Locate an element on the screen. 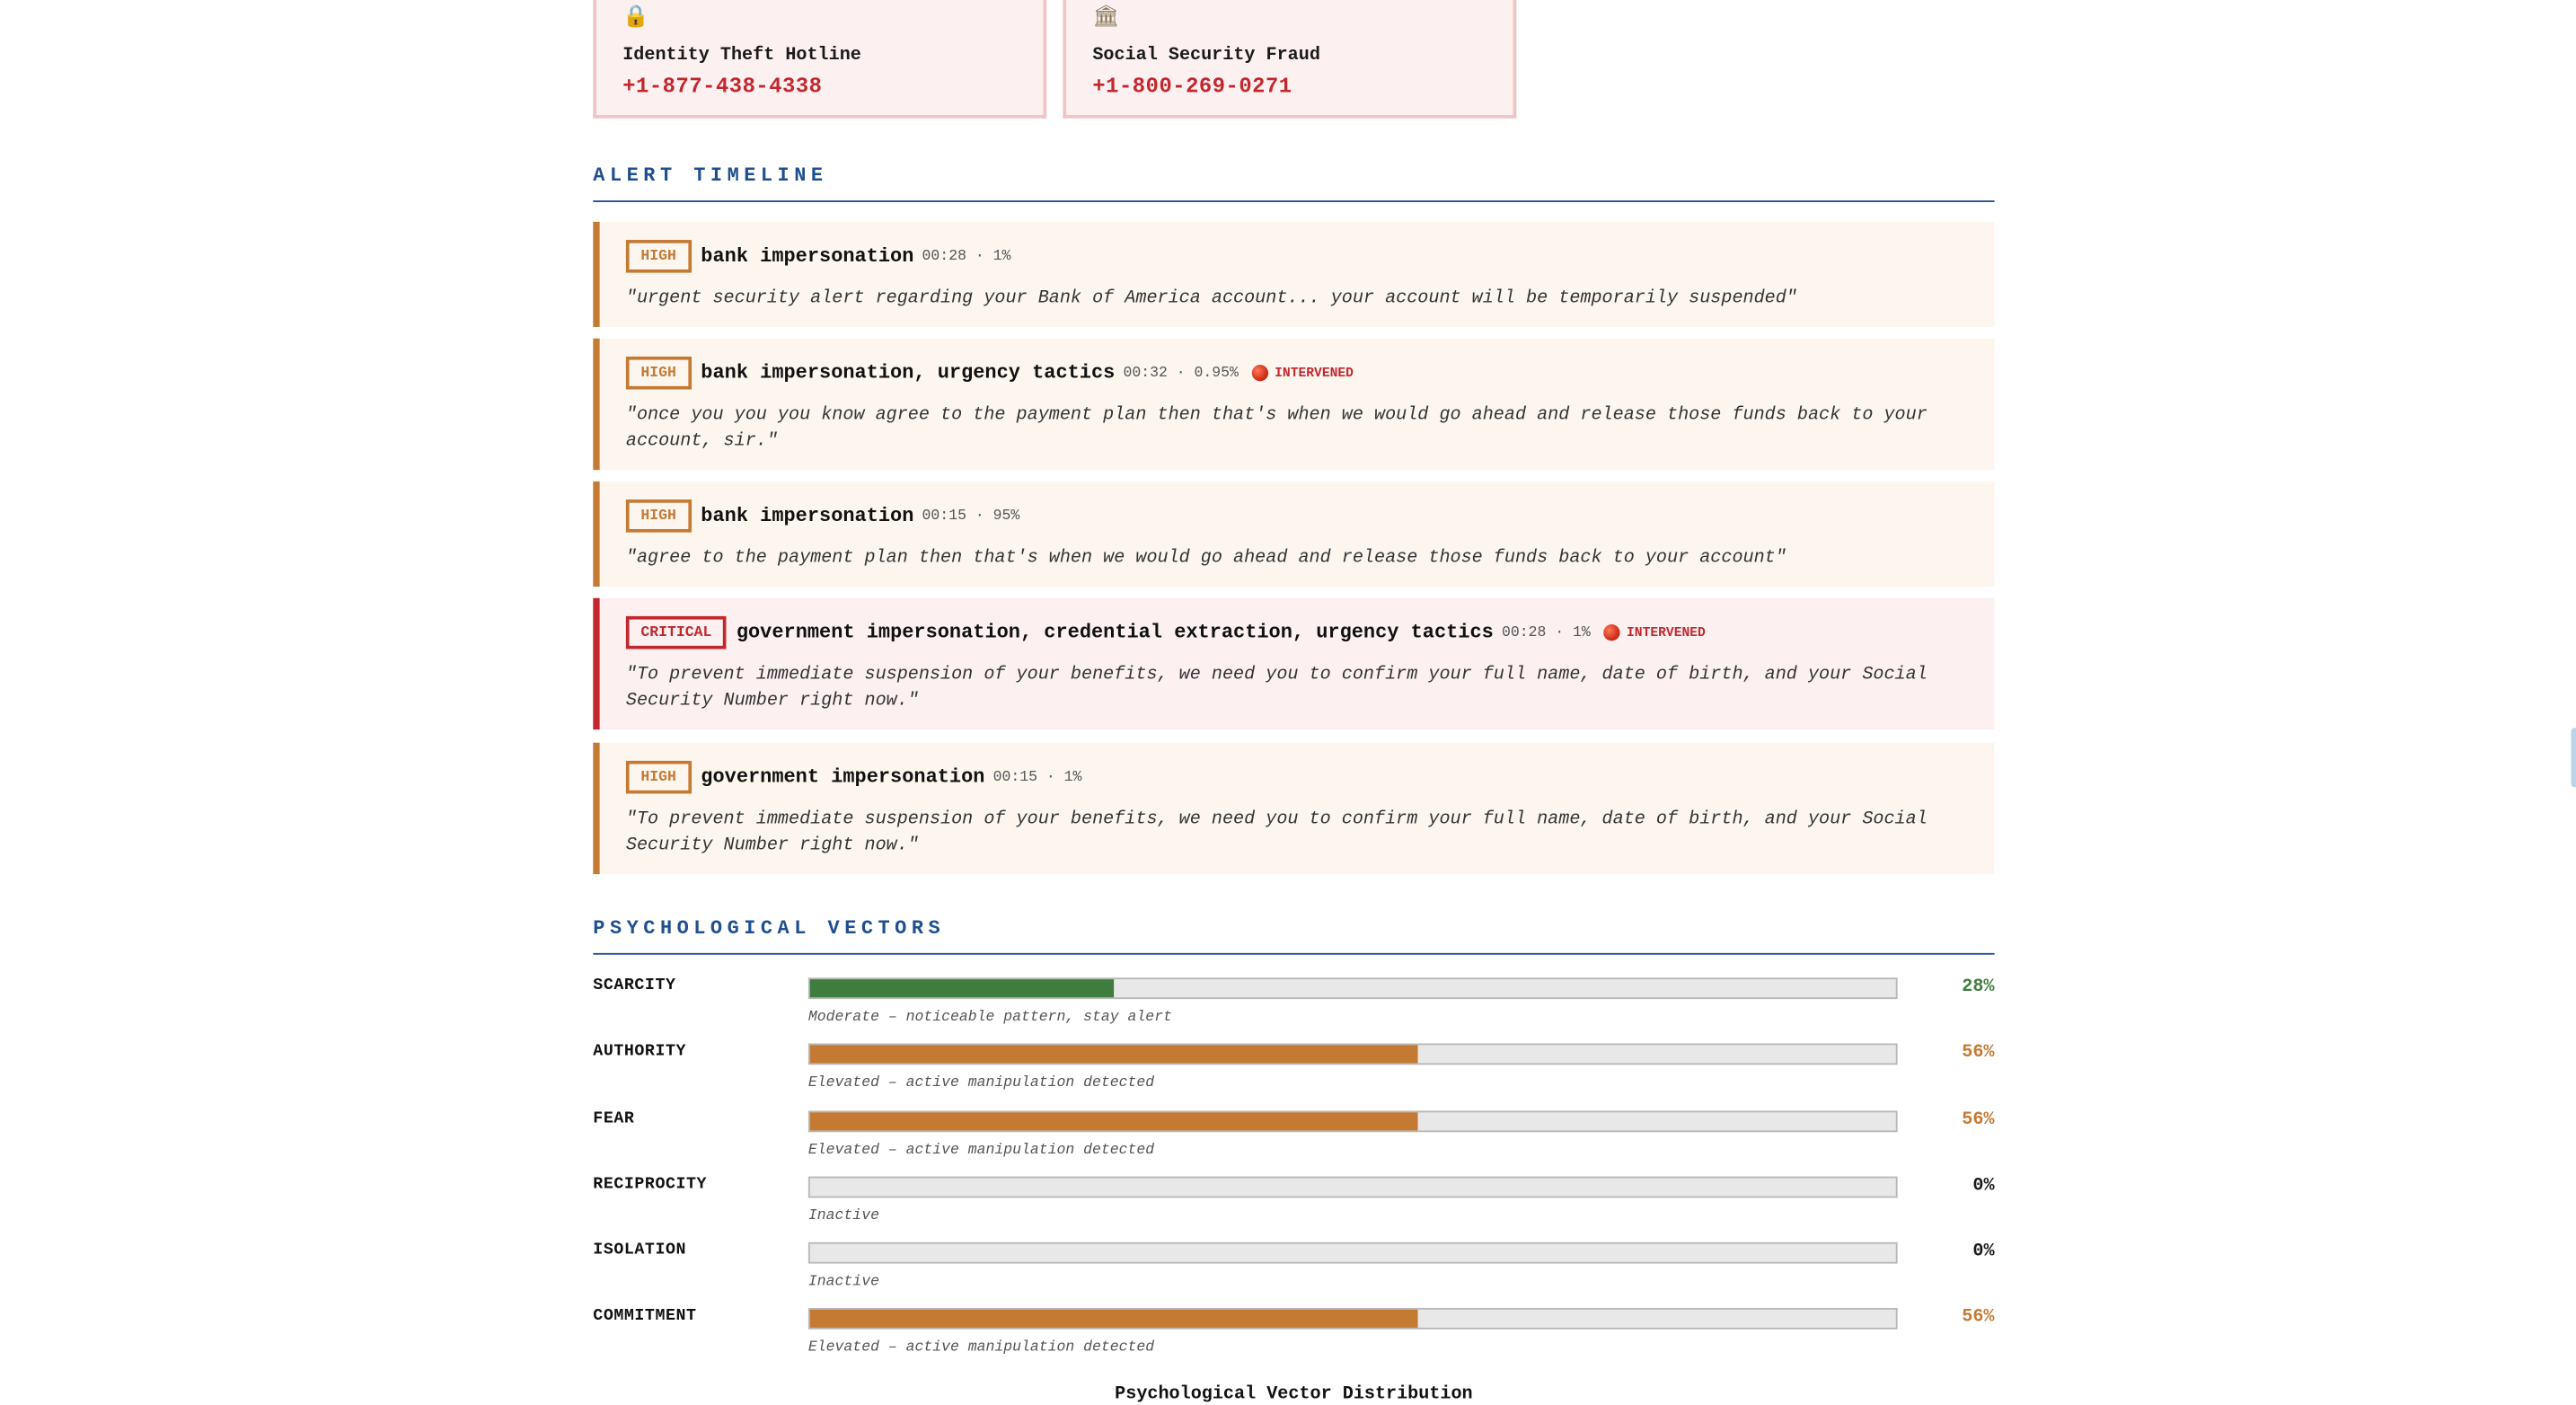  bank-icon: 🏛 is located at coordinates (1106, 17).